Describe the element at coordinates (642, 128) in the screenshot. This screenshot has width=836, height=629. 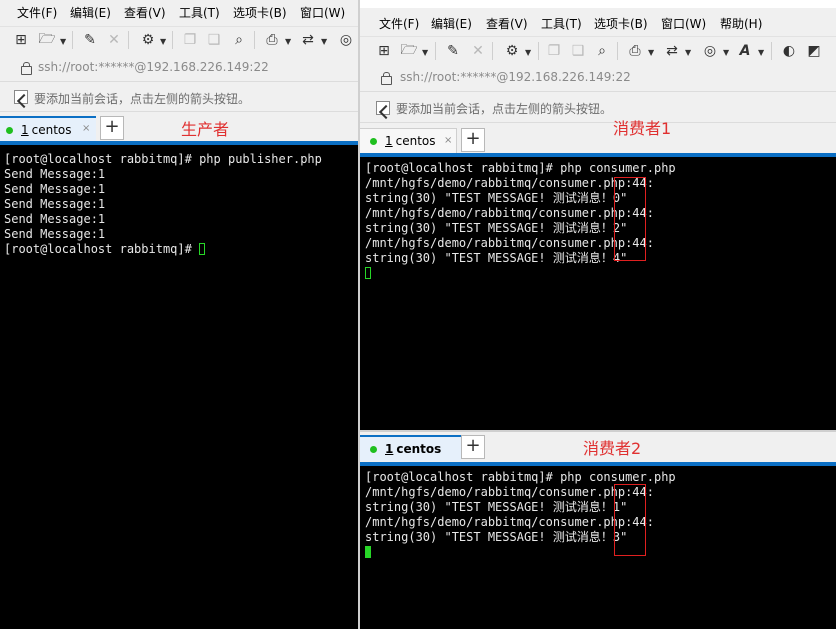
I see `pane-caption: 消费者1` at that location.